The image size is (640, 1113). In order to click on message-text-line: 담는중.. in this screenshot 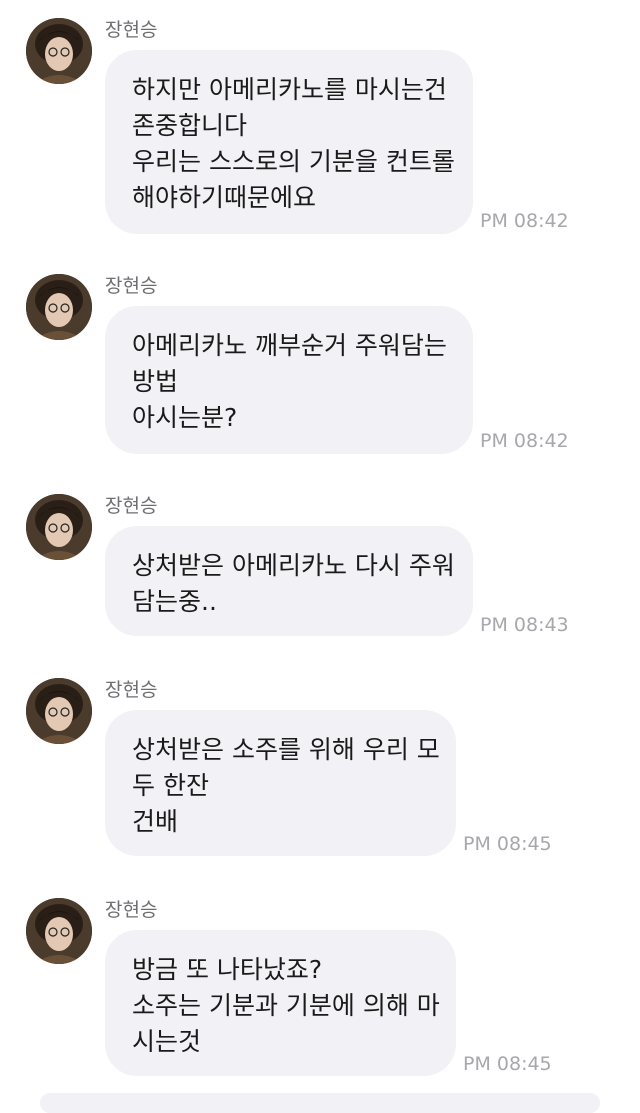, I will do `click(174, 601)`.